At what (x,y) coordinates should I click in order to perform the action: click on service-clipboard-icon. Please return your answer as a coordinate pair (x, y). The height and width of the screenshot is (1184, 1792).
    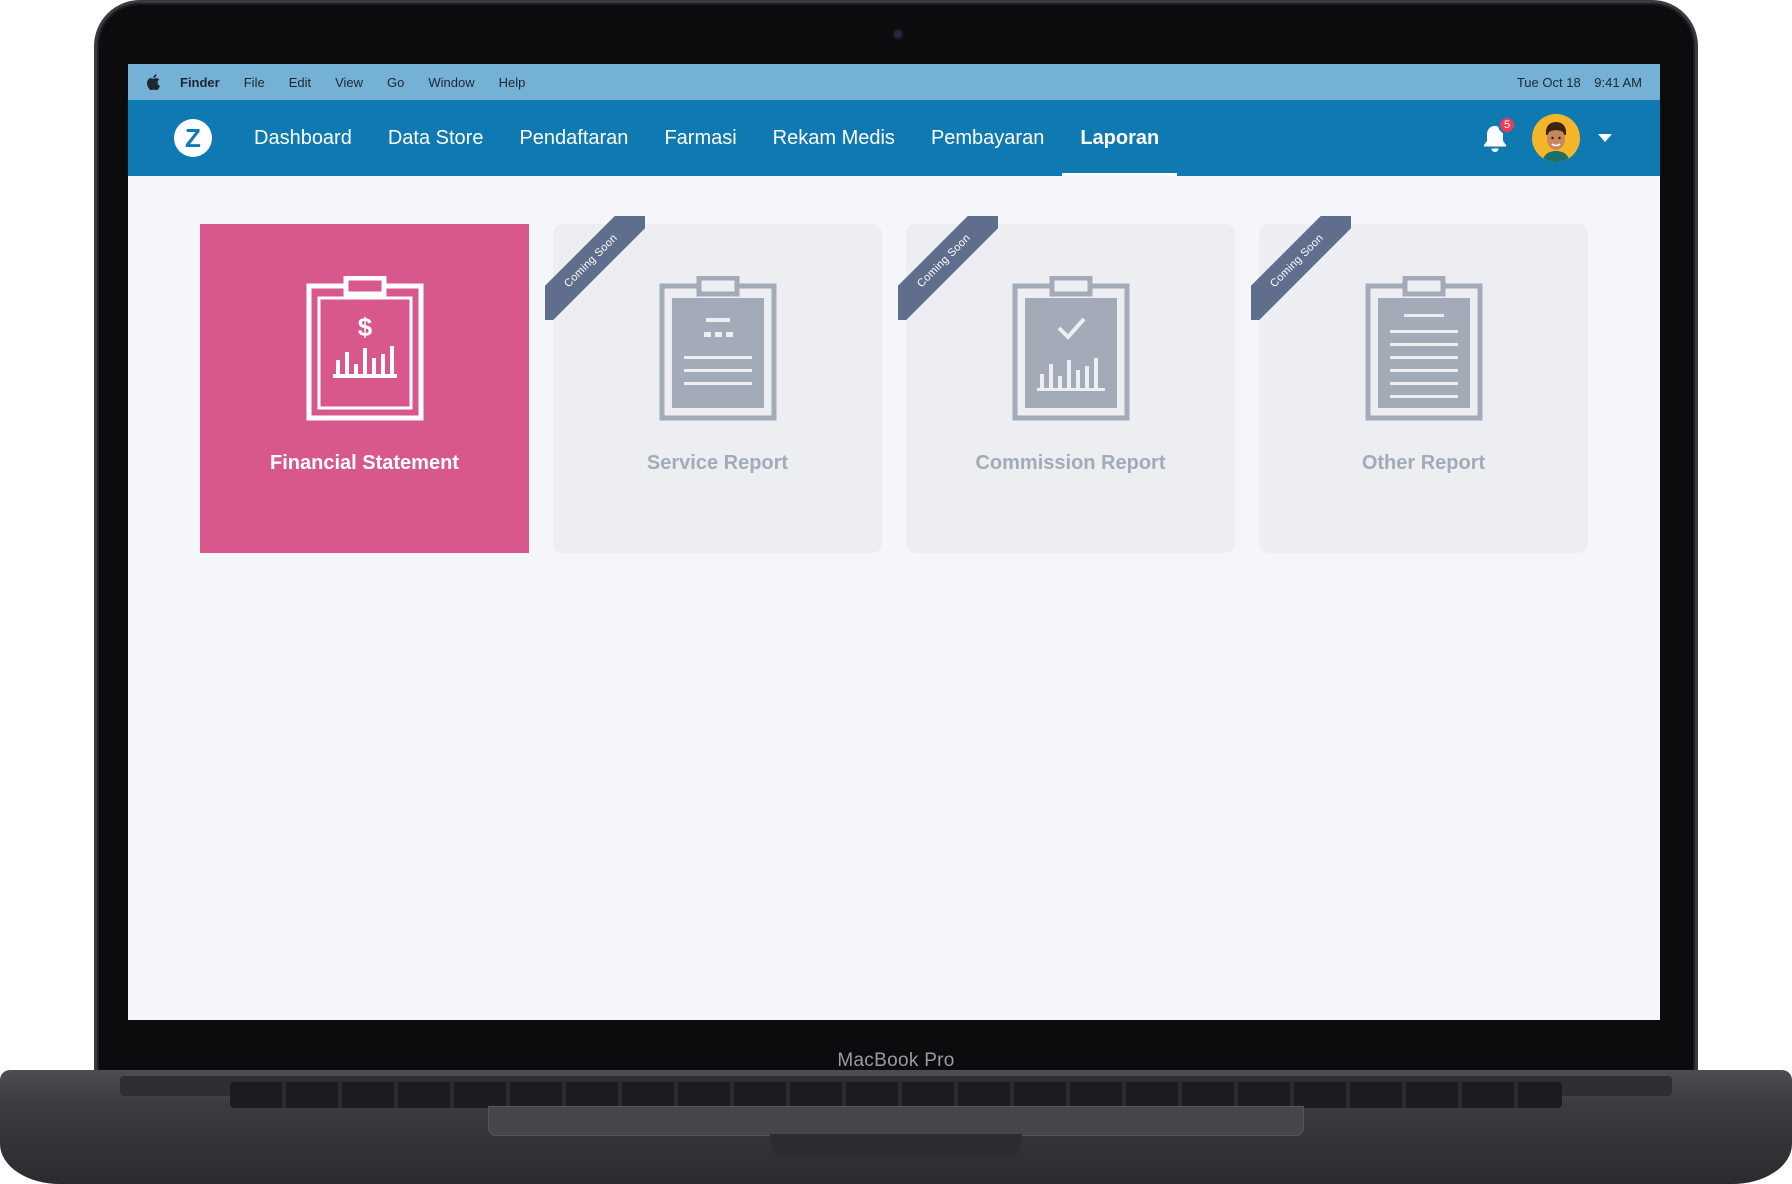
    Looking at the image, I should click on (718, 349).